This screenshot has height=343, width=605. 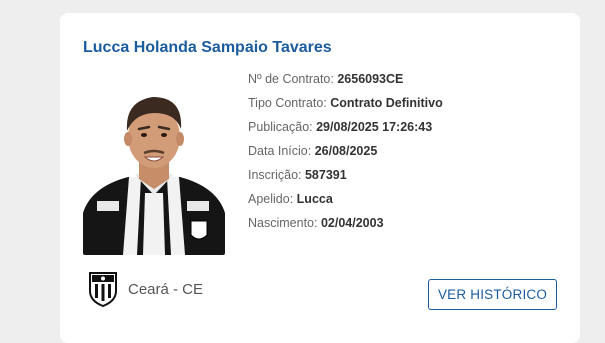 What do you see at coordinates (154, 165) in the screenshot?
I see `player-photo` at bounding box center [154, 165].